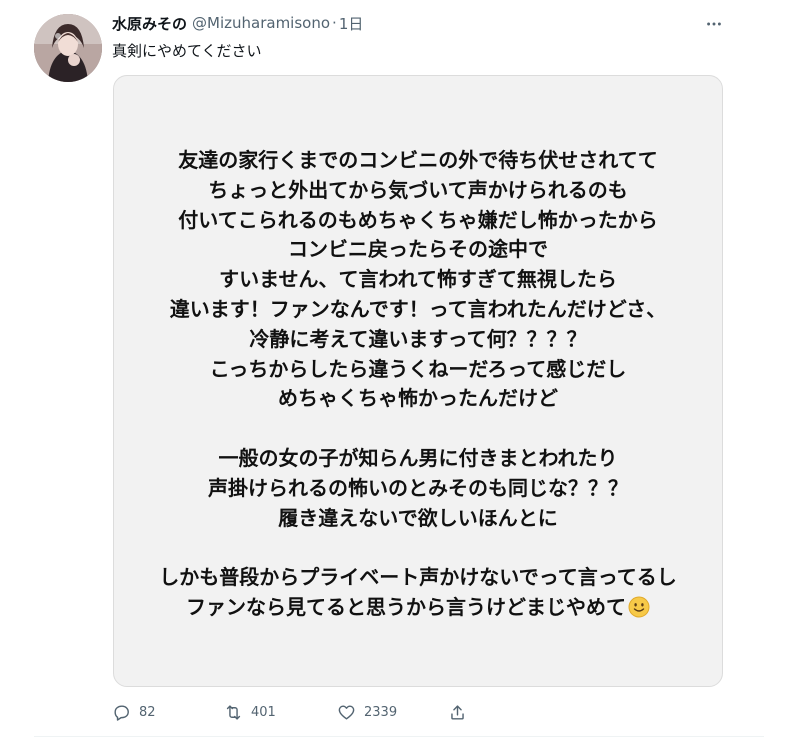 The width and height of the screenshot is (800, 740). I want to click on like-button: 2339, so click(367, 712).